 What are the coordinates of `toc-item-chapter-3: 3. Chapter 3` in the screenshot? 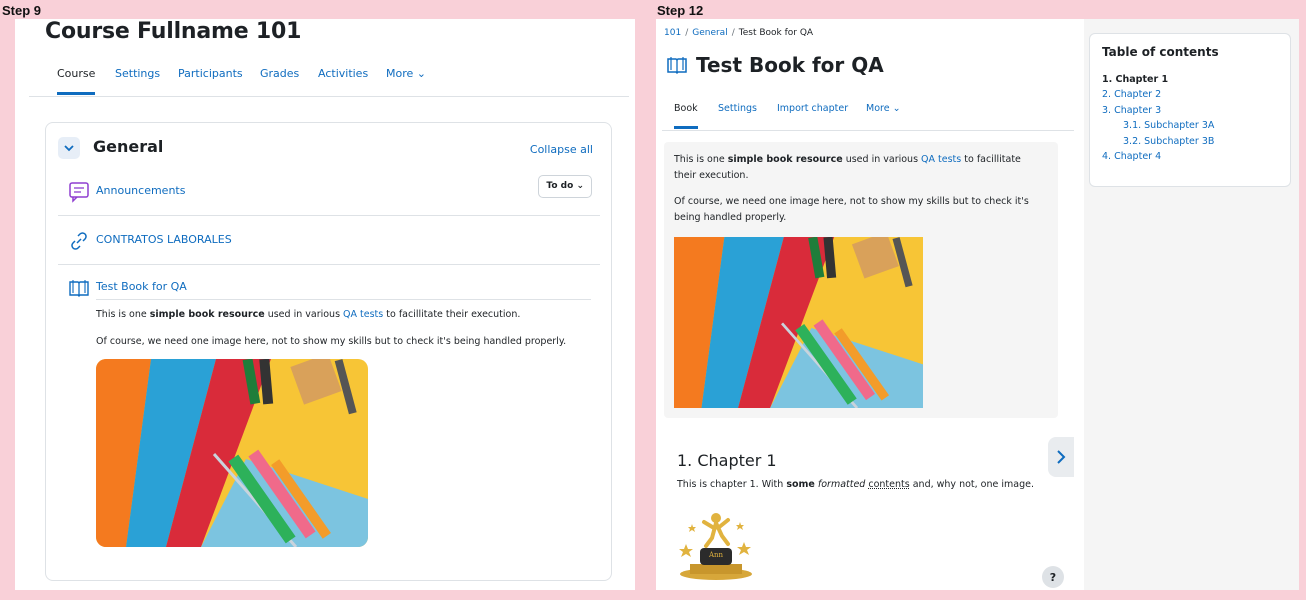 It's located at (1131, 110).